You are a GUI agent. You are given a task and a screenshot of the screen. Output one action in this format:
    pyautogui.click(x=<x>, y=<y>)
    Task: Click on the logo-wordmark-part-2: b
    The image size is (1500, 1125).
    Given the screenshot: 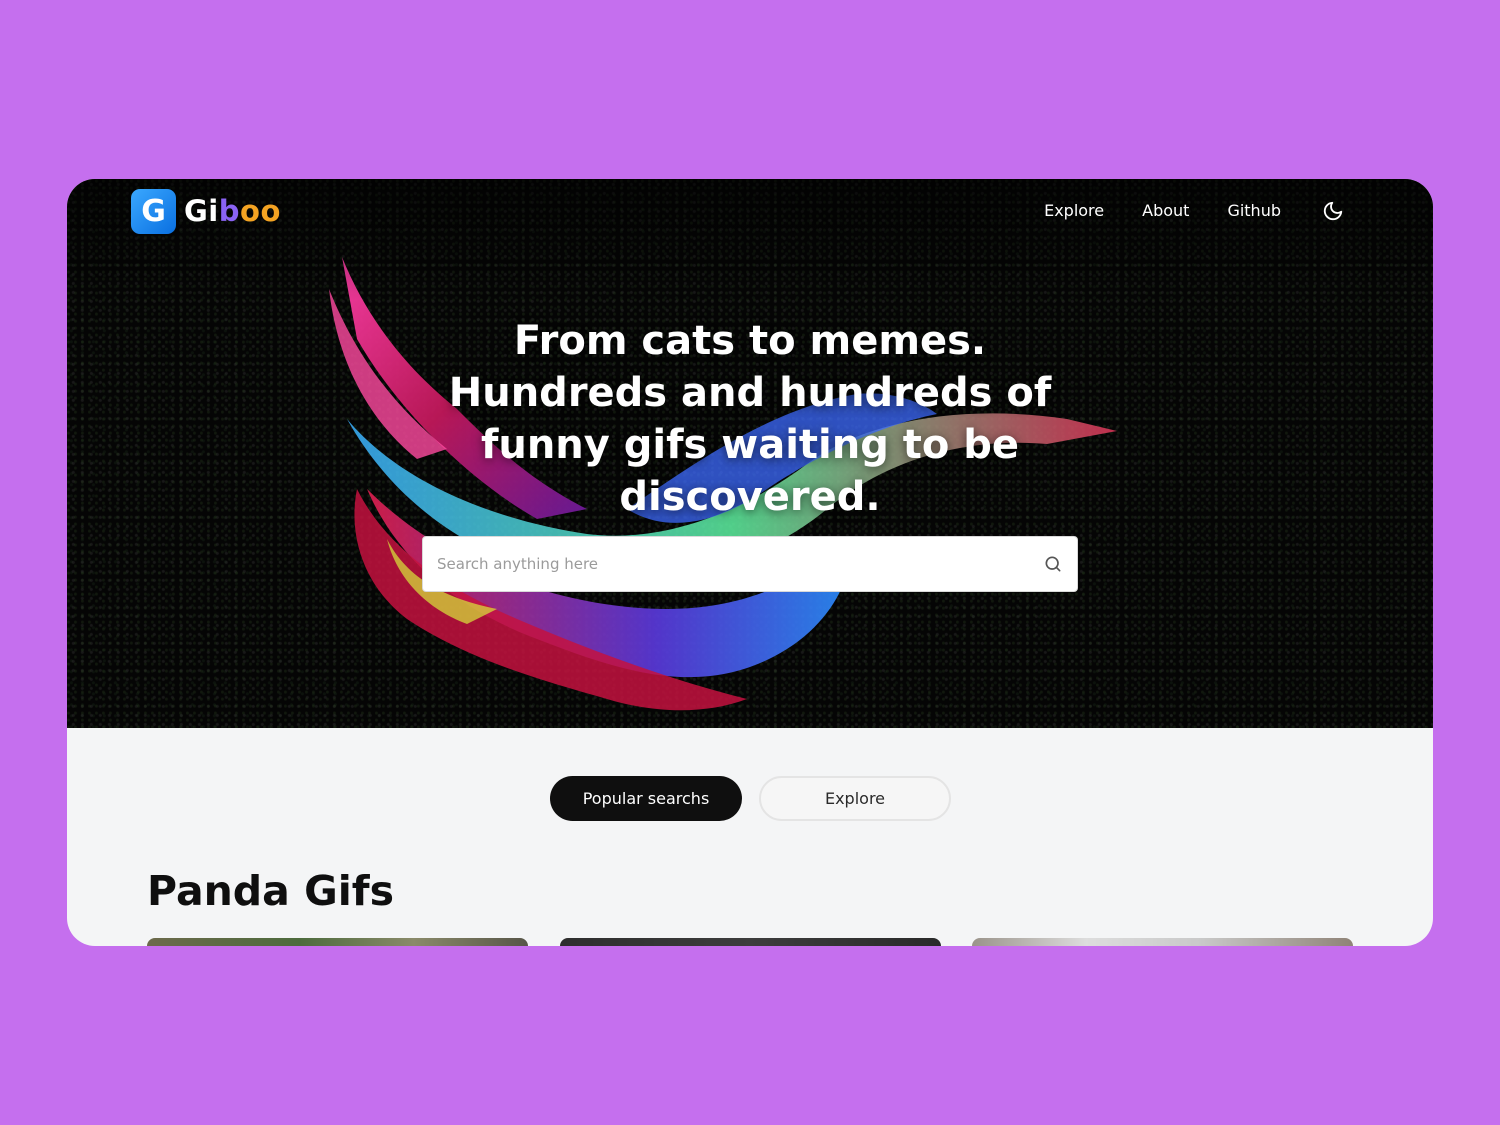 What is the action you would take?
    pyautogui.click(x=229, y=211)
    